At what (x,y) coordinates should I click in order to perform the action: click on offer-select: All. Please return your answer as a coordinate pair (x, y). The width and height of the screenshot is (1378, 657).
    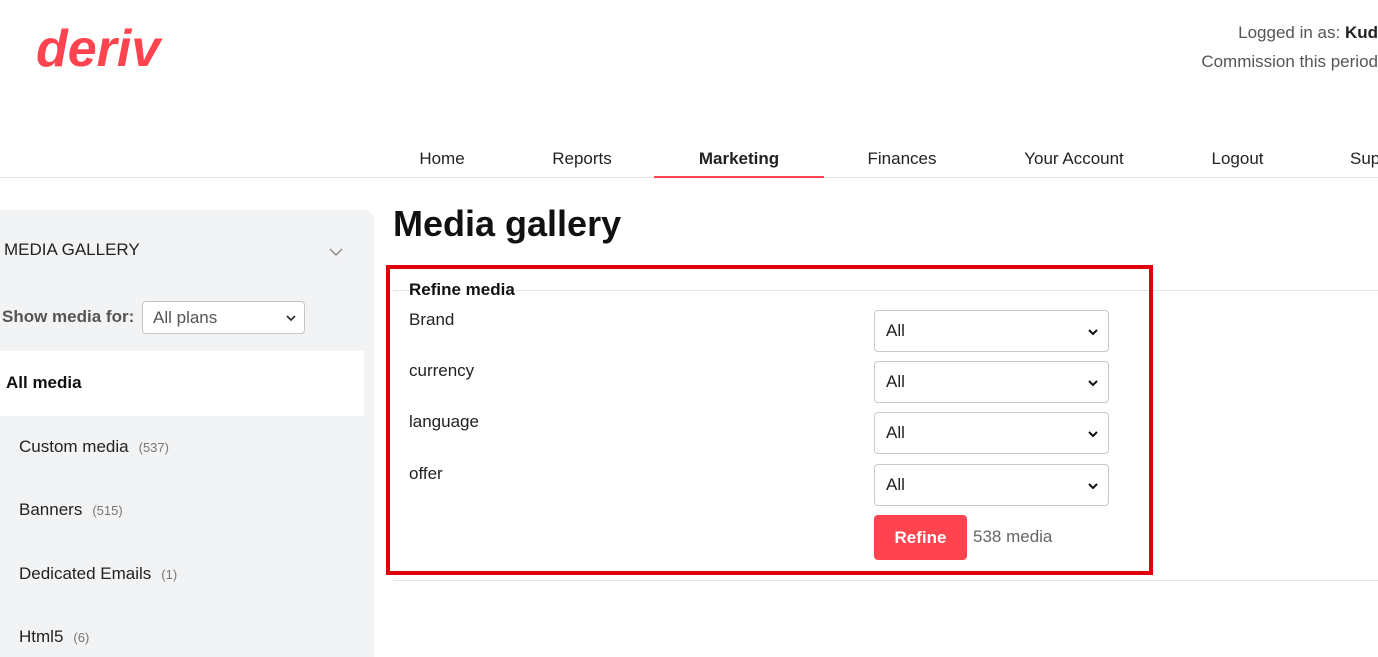
    Looking at the image, I should click on (991, 485).